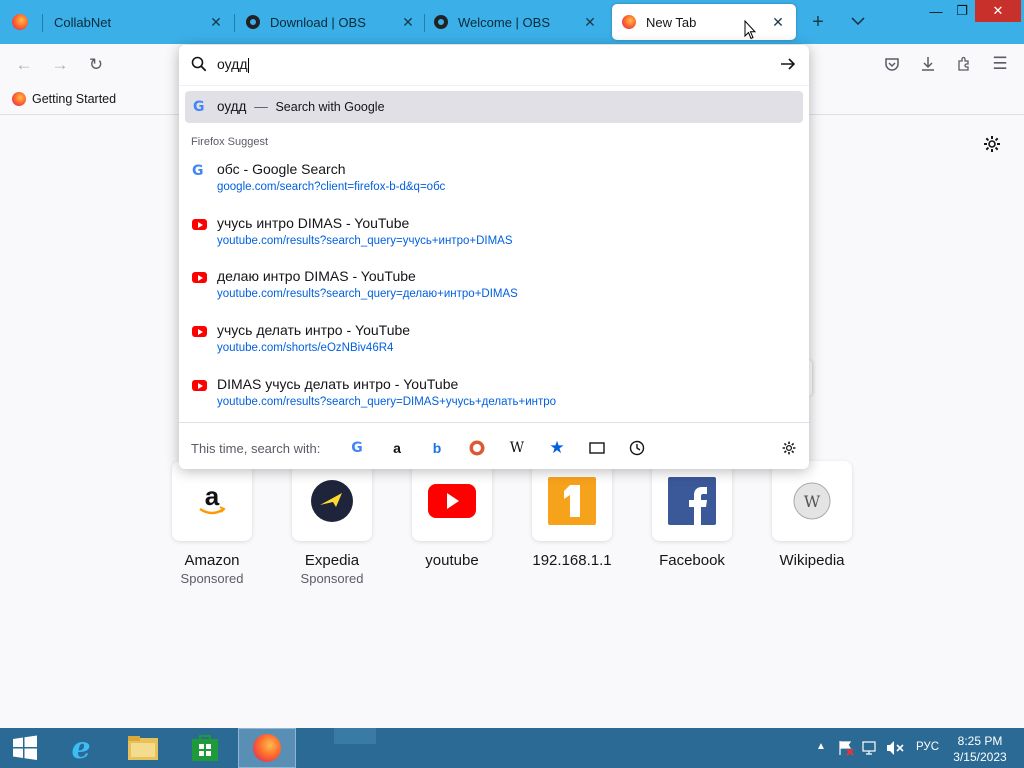 The width and height of the screenshot is (1024, 768). I want to click on tab-title: Welcome | OBS, so click(504, 22).